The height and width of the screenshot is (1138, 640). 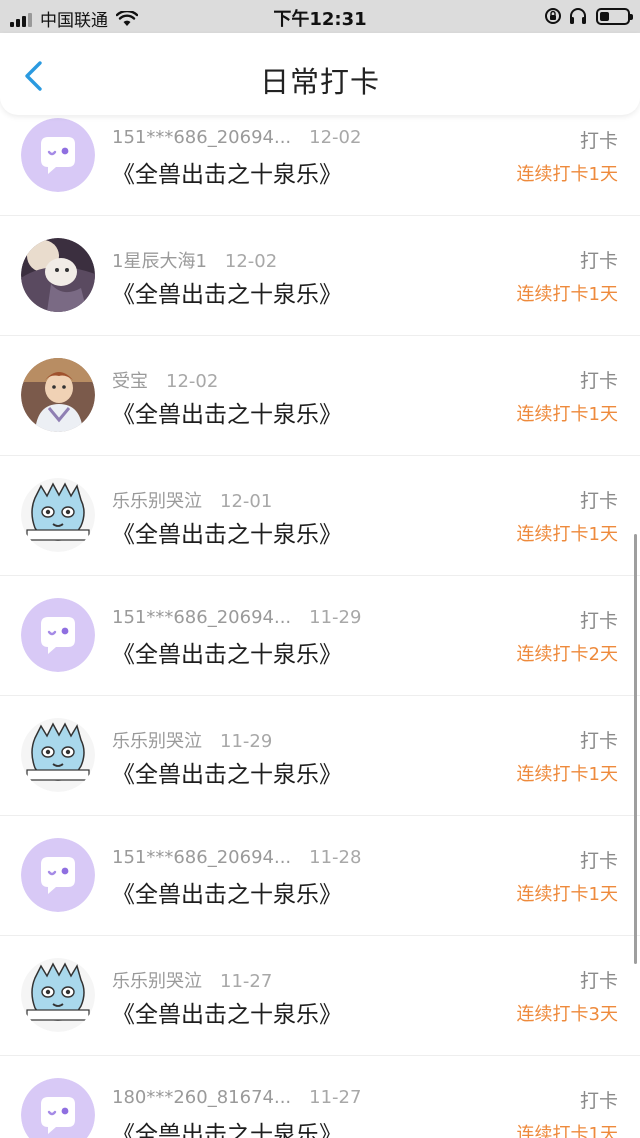 I want to click on record-date: 11-28, so click(x=335, y=857).